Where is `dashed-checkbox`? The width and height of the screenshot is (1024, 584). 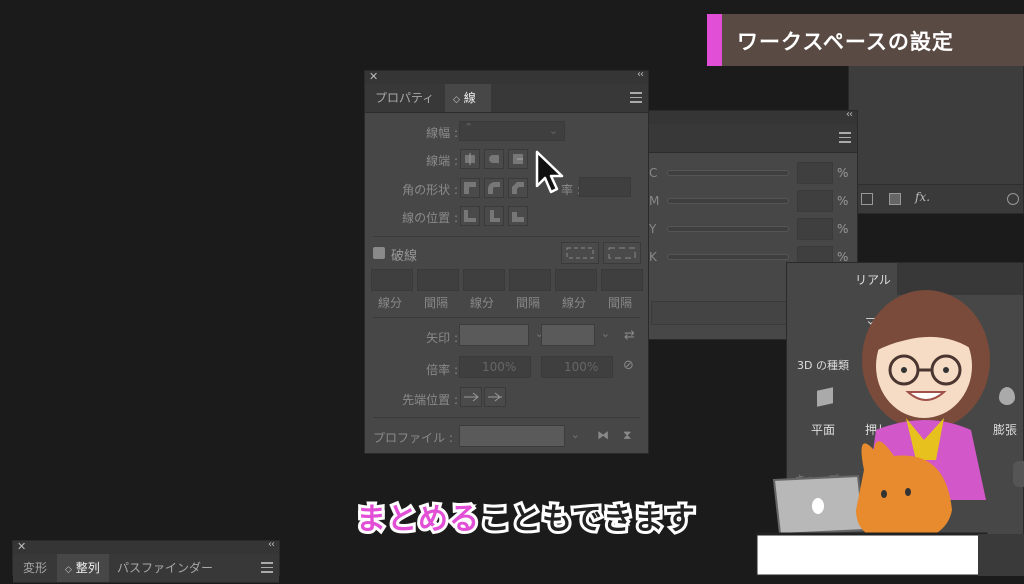 dashed-checkbox is located at coordinates (379, 253).